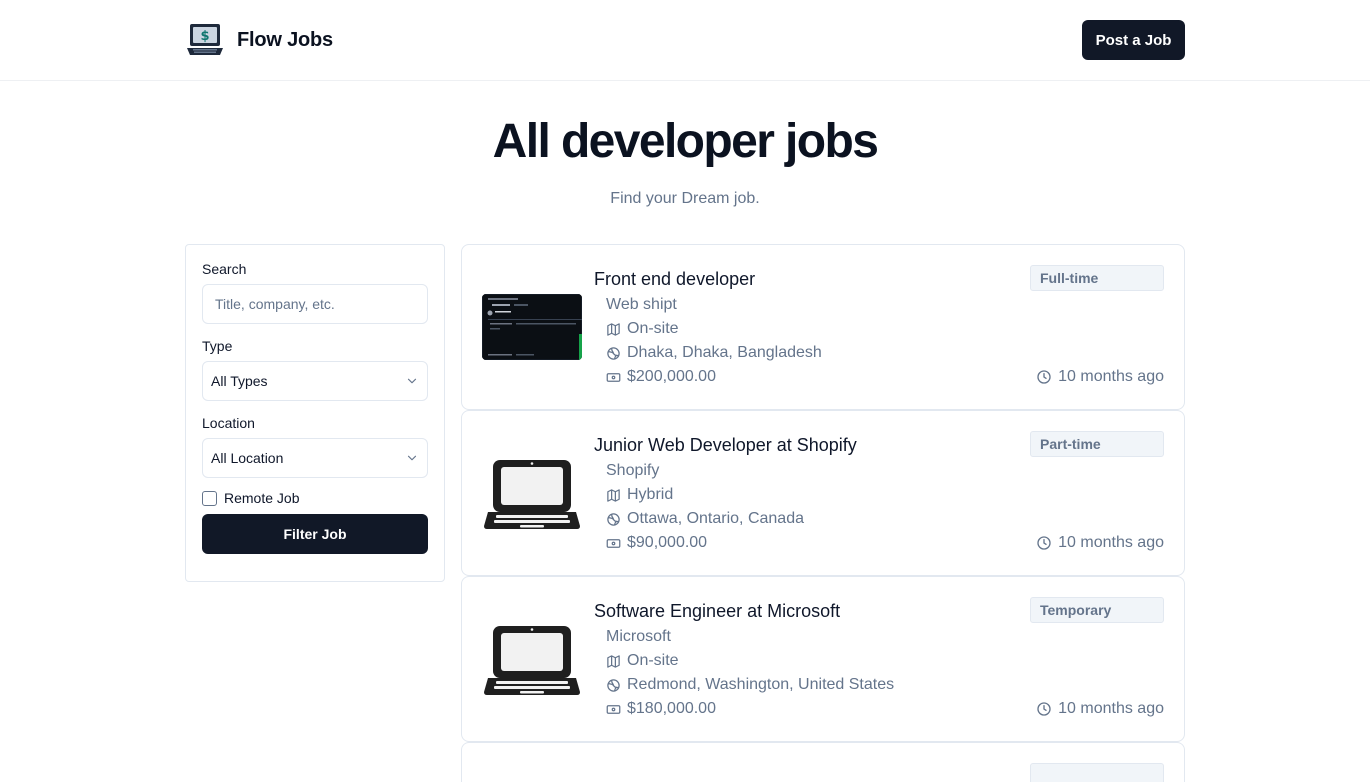 The width and height of the screenshot is (1370, 782). What do you see at coordinates (224, 269) in the screenshot?
I see `search-label: Search` at bounding box center [224, 269].